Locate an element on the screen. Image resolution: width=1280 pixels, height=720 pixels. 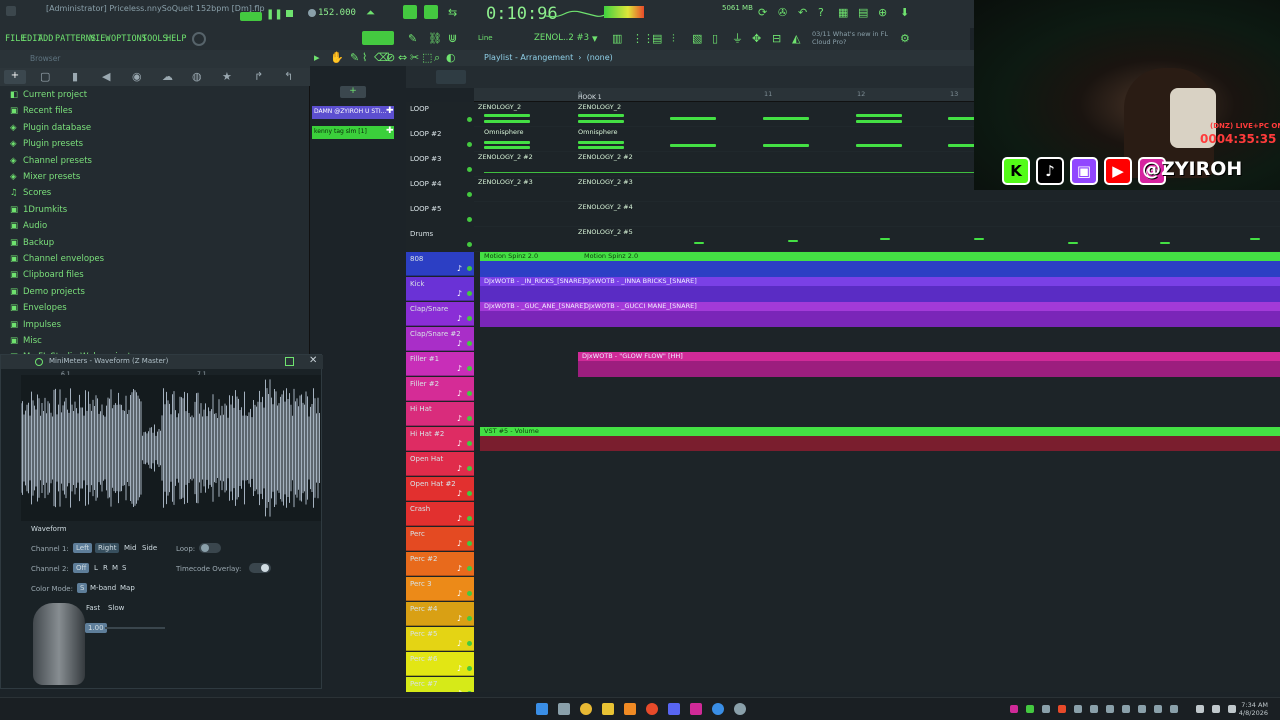
channel2-off-button: Off is located at coordinates (81, 568).